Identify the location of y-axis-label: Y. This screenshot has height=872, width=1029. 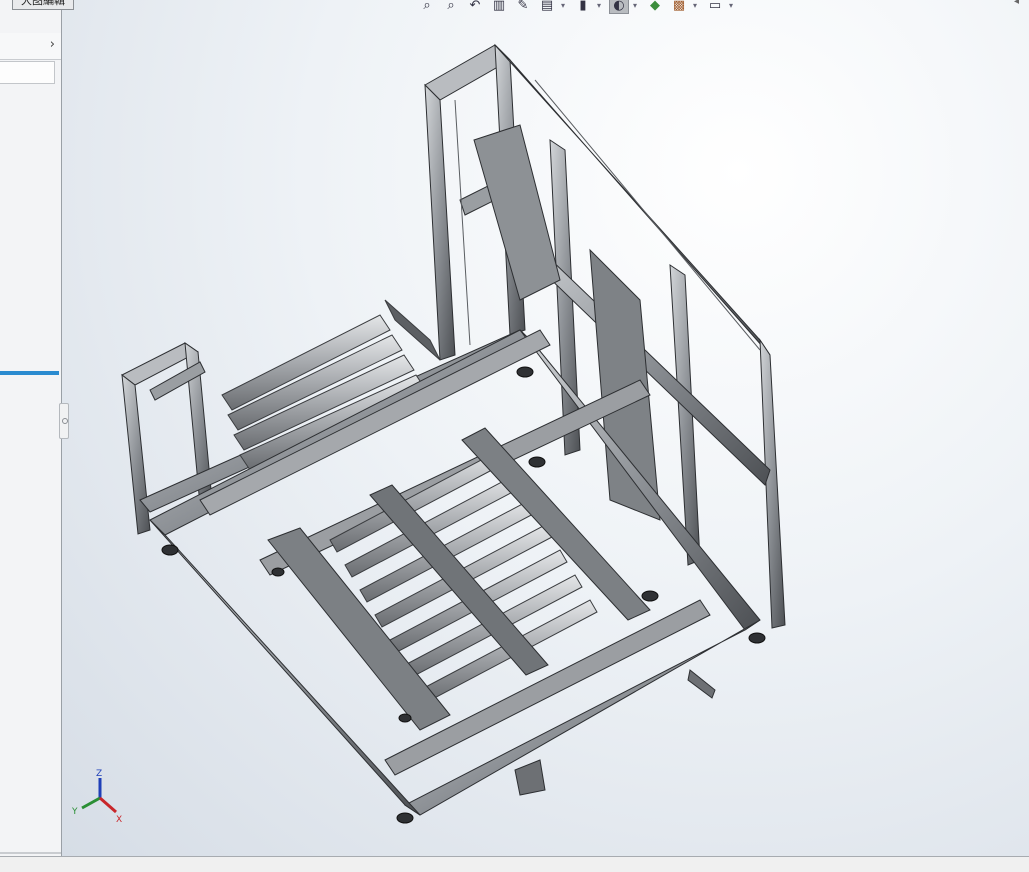
(74, 812).